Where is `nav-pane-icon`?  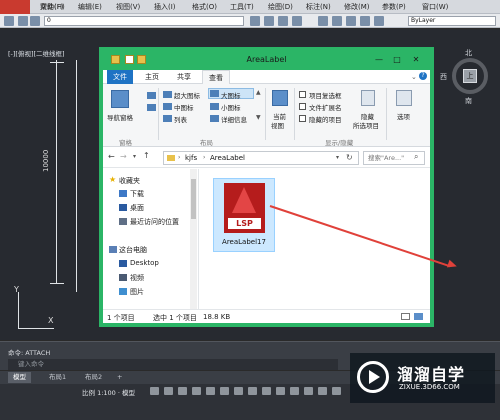 nav-pane-icon is located at coordinates (120, 99).